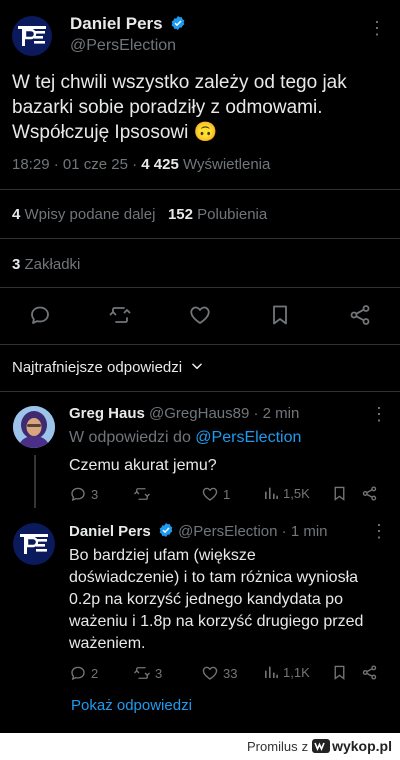  Describe the element at coordinates (179, 82) in the screenshot. I see `tweet-text-line: W tej chwili wszystko zależy od tego jak` at that location.